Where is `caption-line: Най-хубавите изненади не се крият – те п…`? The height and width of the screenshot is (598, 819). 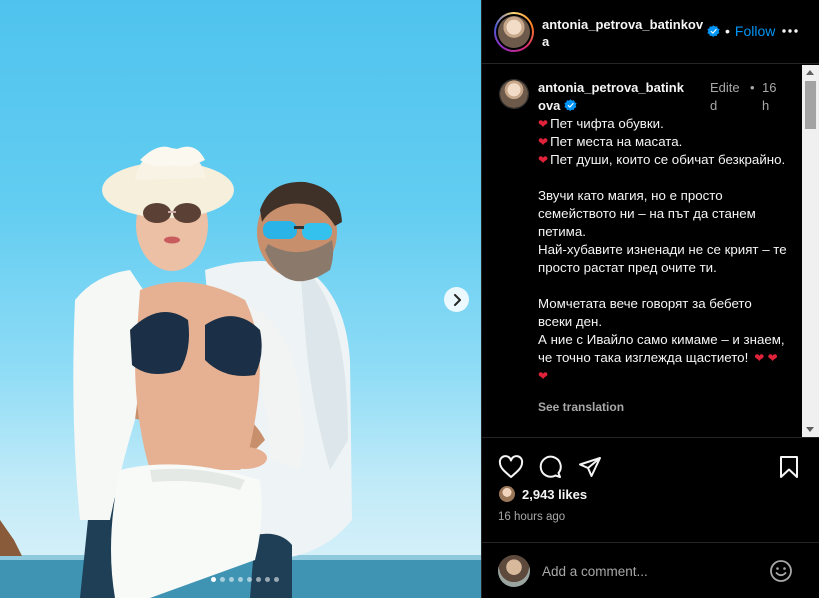
caption-line: Най-хубавите изненади не се крият – те п… is located at coordinates (662, 258).